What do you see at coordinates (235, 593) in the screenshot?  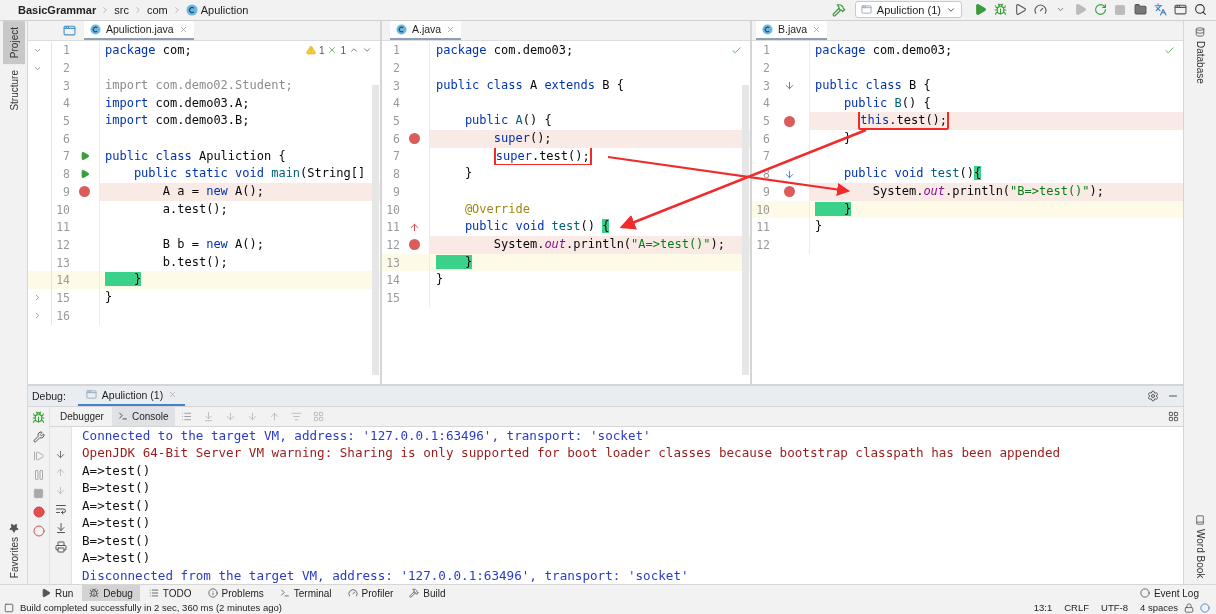 I see `tool-window-button: Problems` at bounding box center [235, 593].